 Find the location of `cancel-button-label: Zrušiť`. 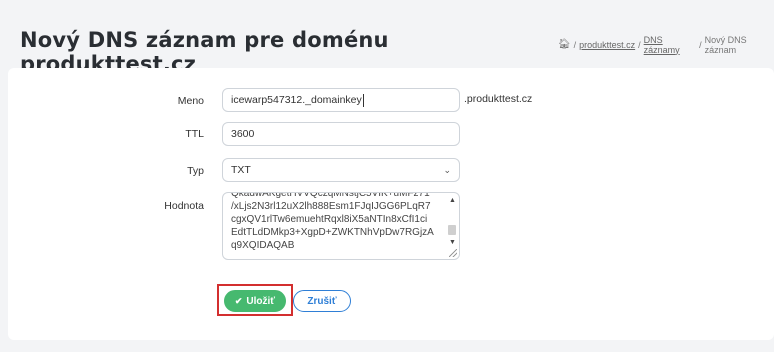

cancel-button-label: Zrušiť is located at coordinates (322, 301).